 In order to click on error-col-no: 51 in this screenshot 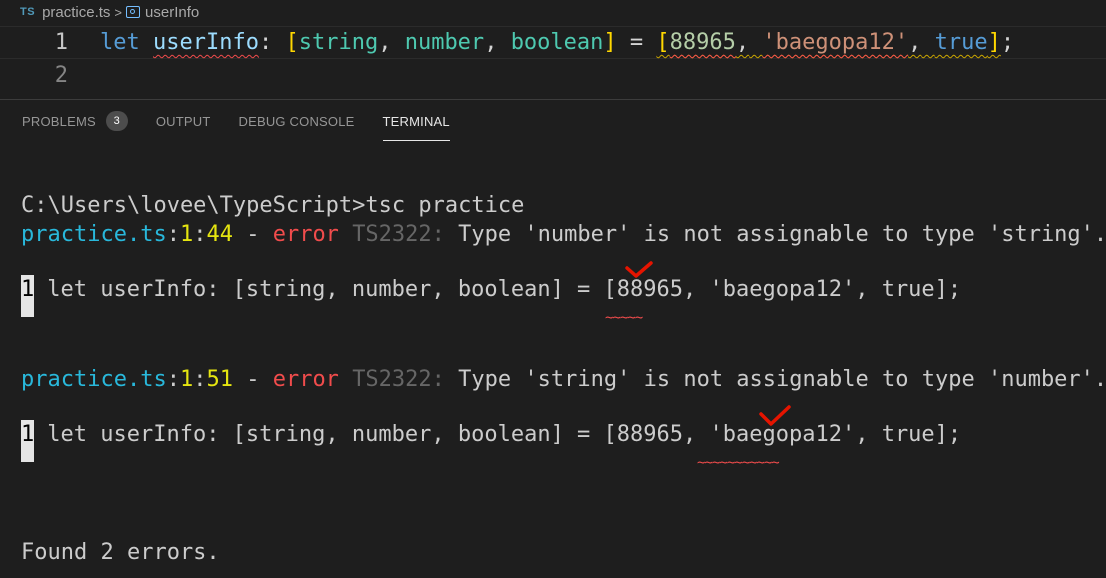, I will do `click(219, 379)`.